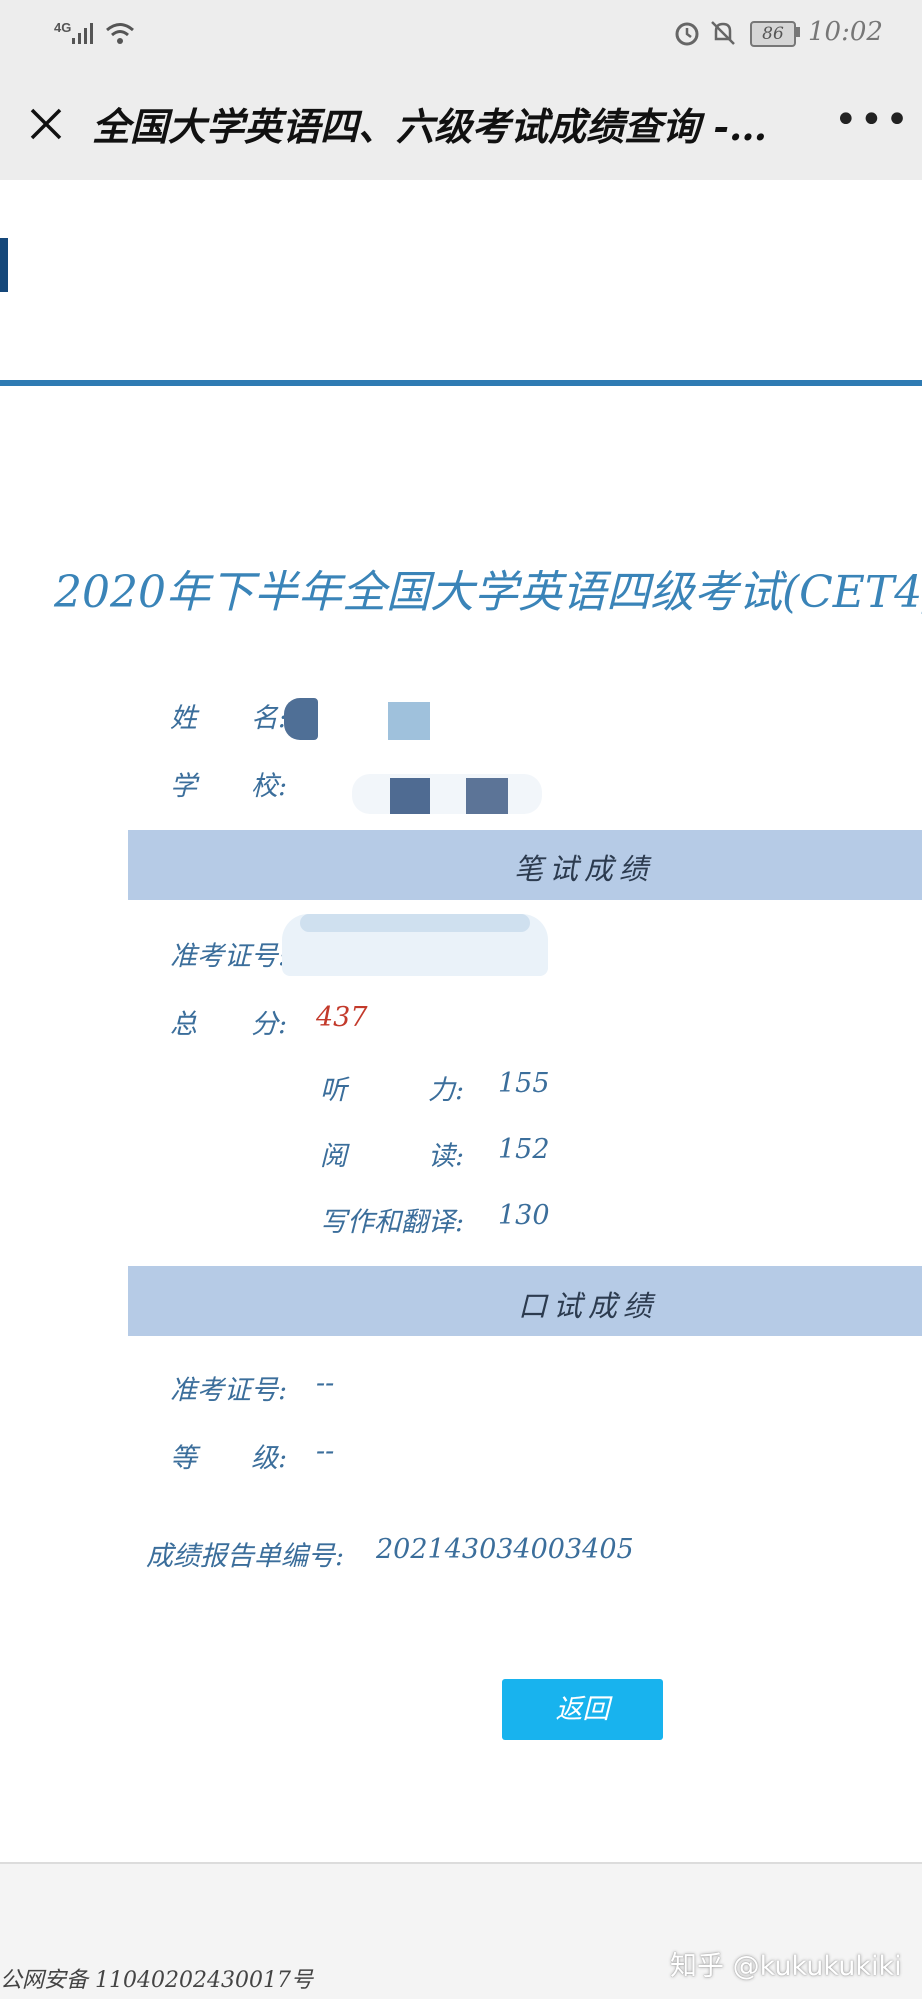 This screenshot has height=1999, width=922. I want to click on status-bar: 4G 86 10:02, so click(461, 34).